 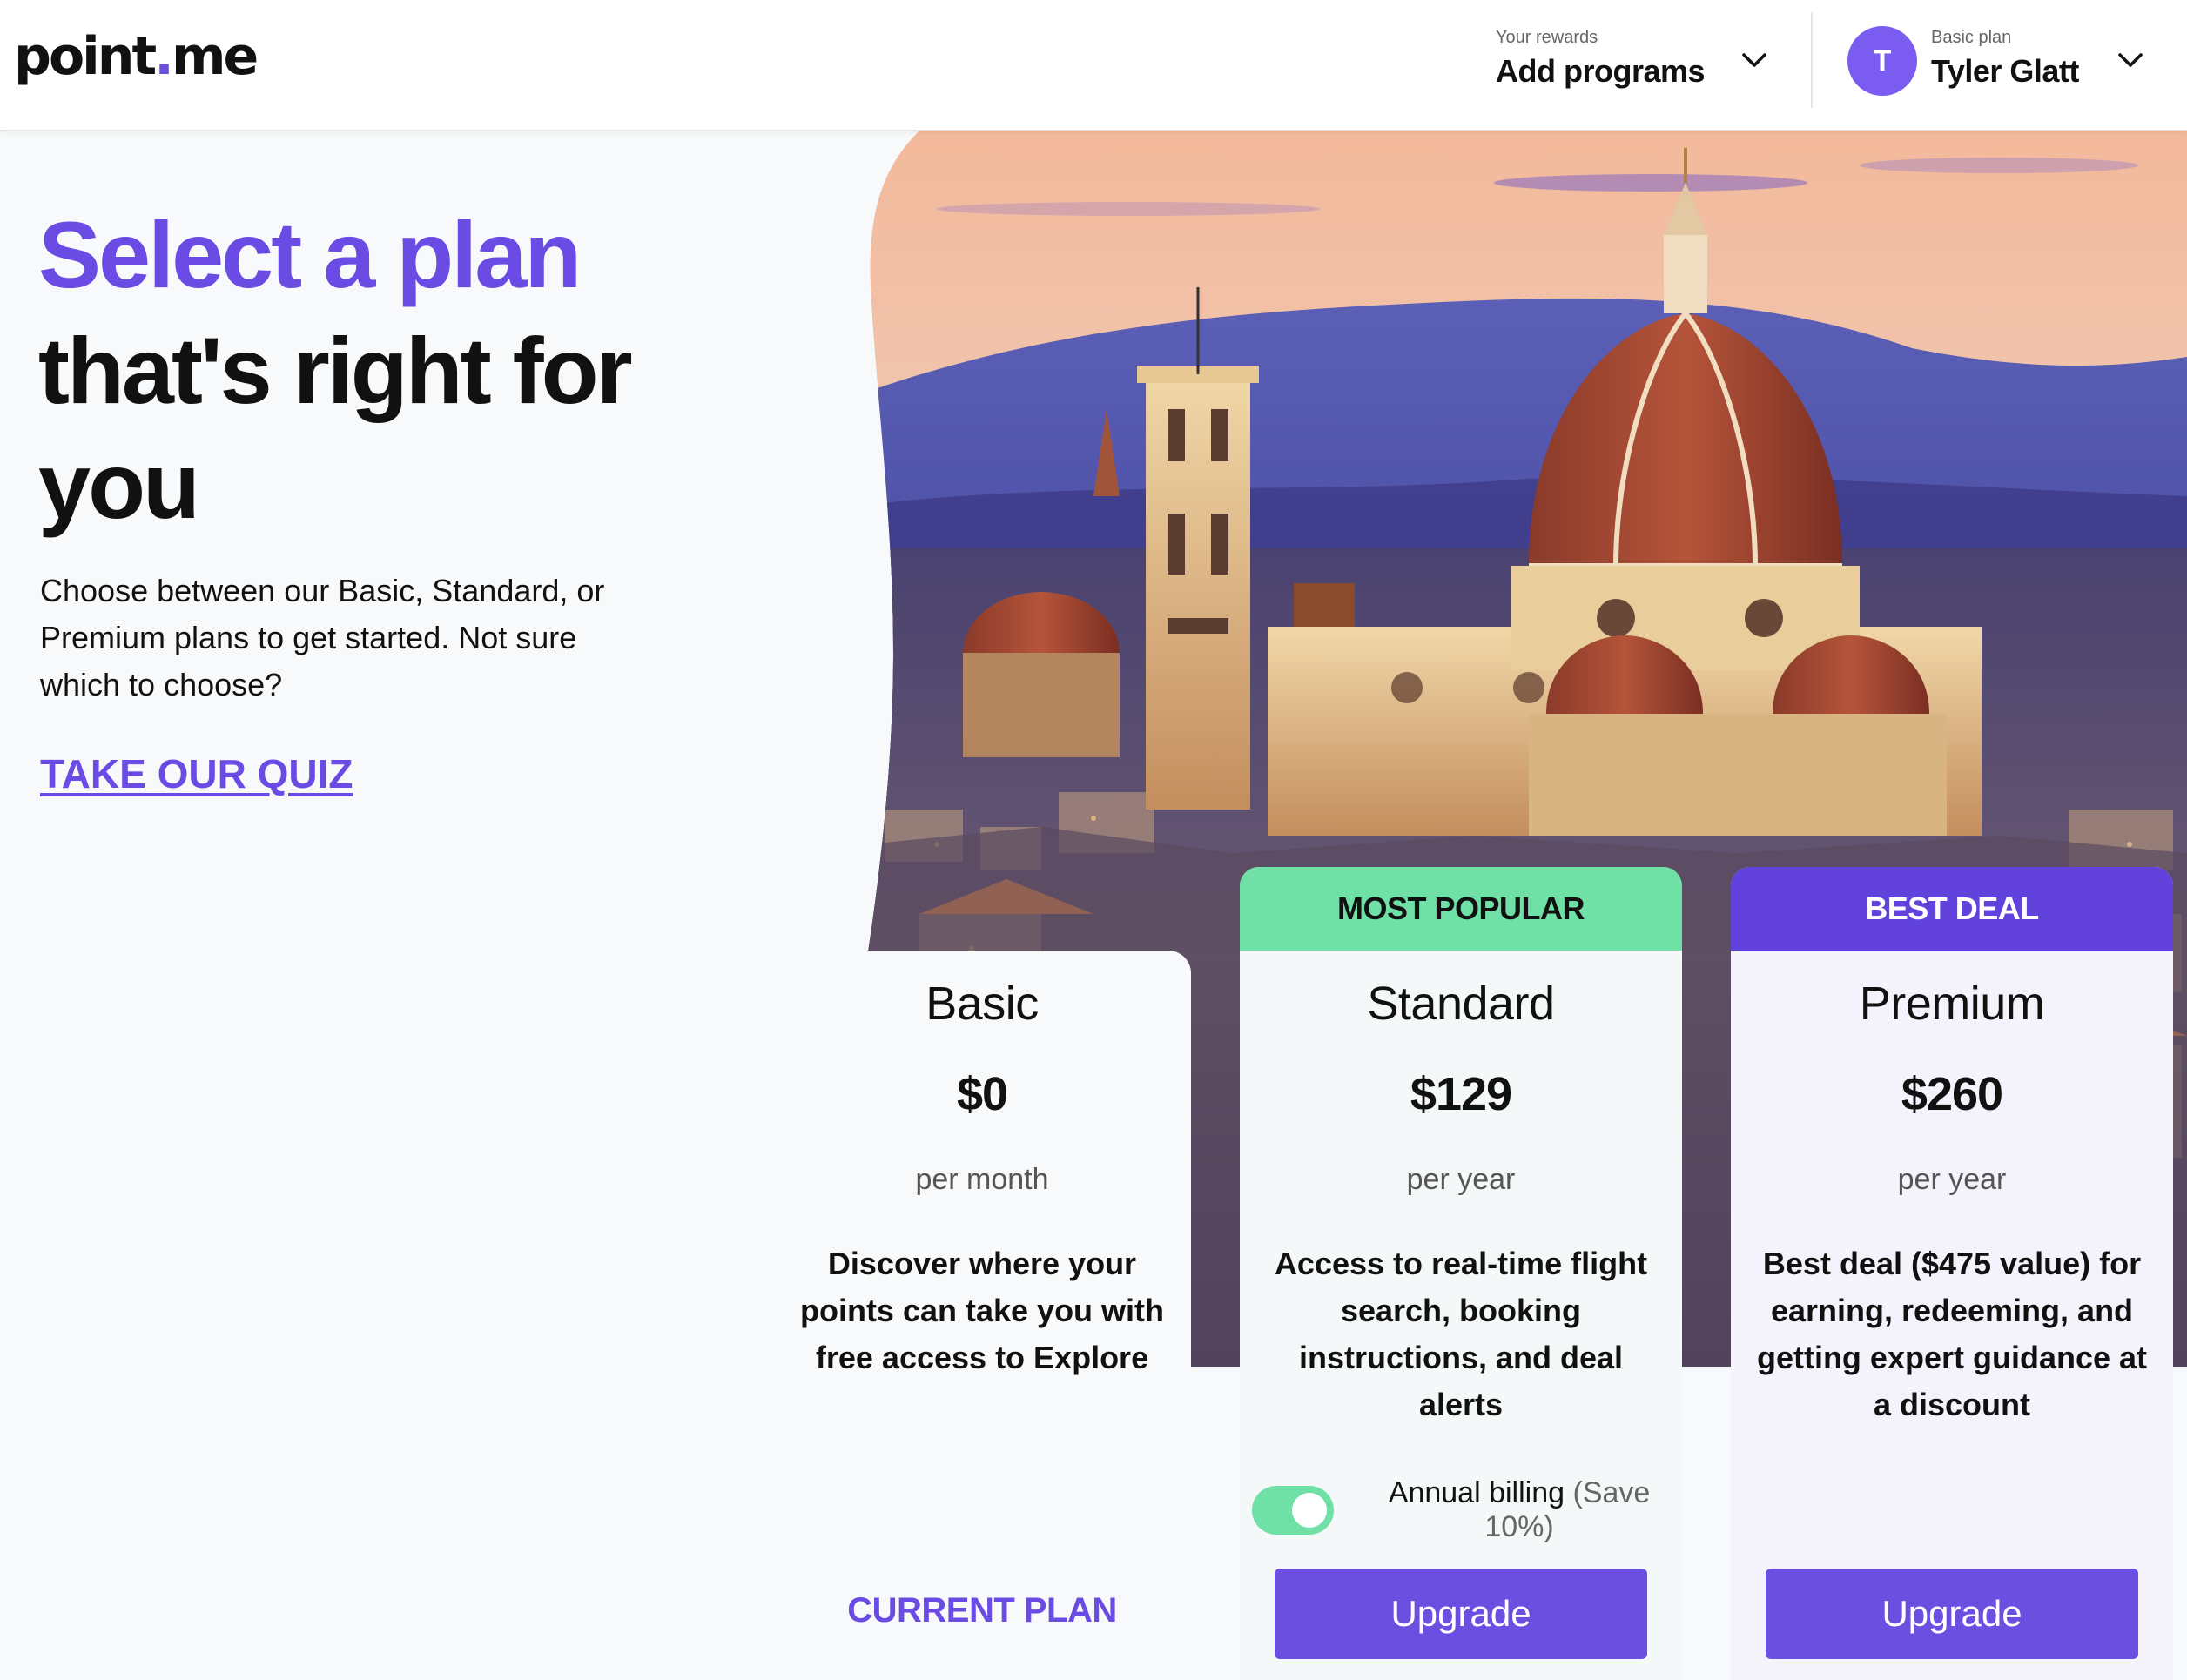 I want to click on account-menu: Basic plan Tyler Glatt, so click(x=2005, y=59).